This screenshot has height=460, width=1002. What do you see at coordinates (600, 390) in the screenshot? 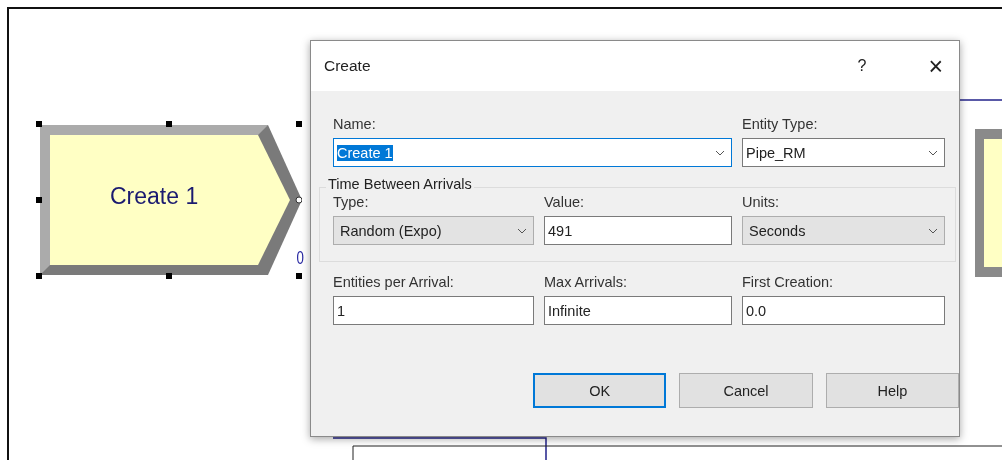
I see `dialog-button: OK` at bounding box center [600, 390].